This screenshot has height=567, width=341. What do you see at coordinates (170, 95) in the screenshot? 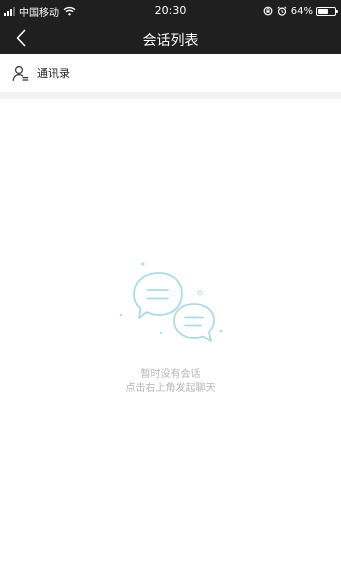
I see `section-divider` at bounding box center [170, 95].